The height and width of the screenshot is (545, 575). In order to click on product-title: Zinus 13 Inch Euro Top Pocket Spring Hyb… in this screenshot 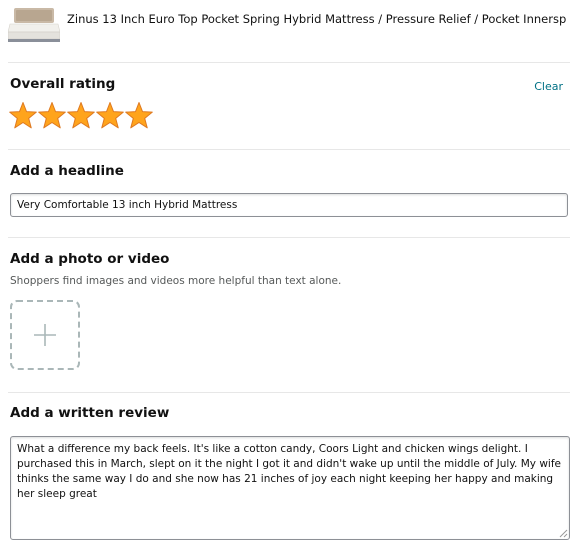, I will do `click(317, 19)`.